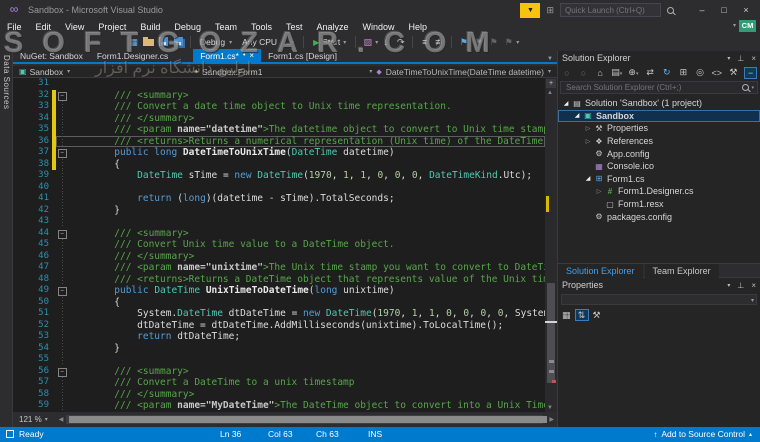 Image resolution: width=760 pixels, height=442 pixels. Describe the element at coordinates (418, 27) in the screenshot. I see `menu-help: Help` at that location.